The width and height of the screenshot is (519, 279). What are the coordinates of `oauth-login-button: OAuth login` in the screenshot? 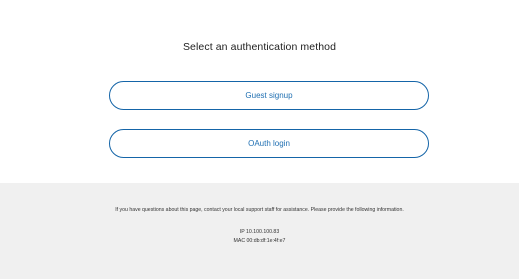 It's located at (269, 143).